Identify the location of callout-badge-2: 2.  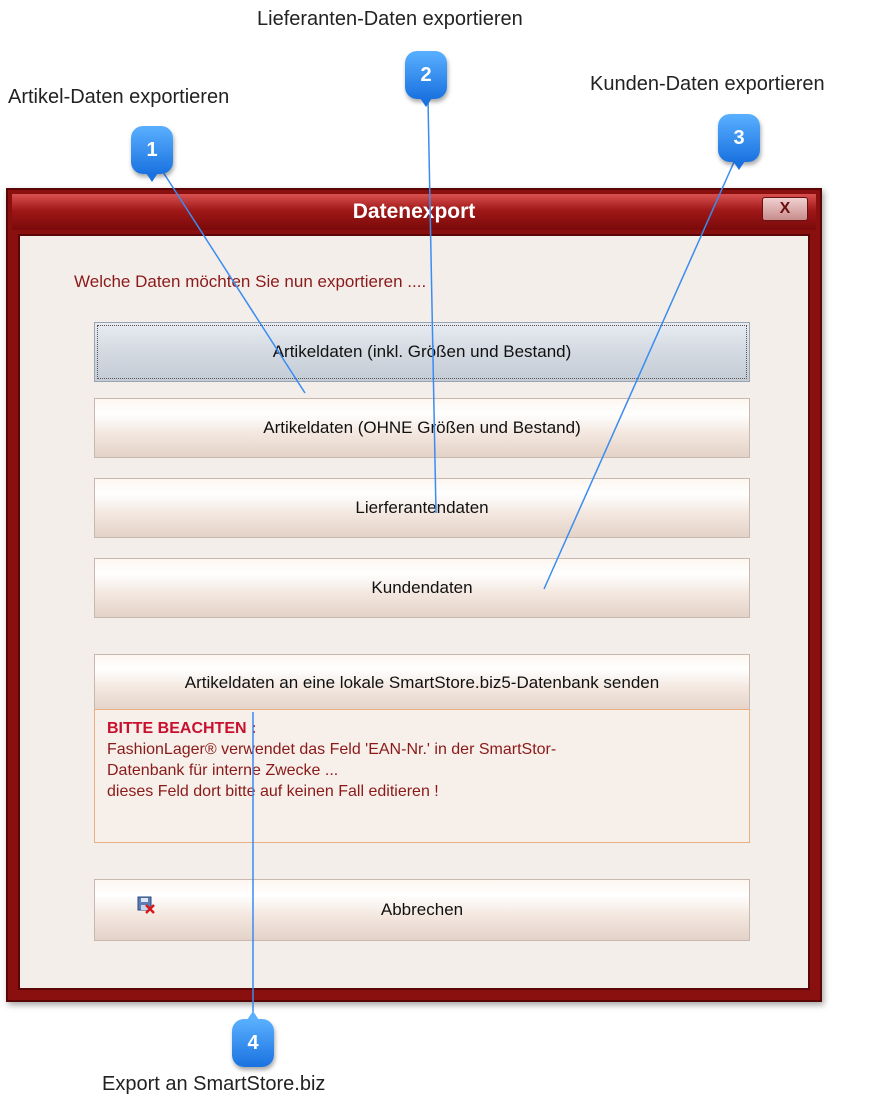
(426, 79).